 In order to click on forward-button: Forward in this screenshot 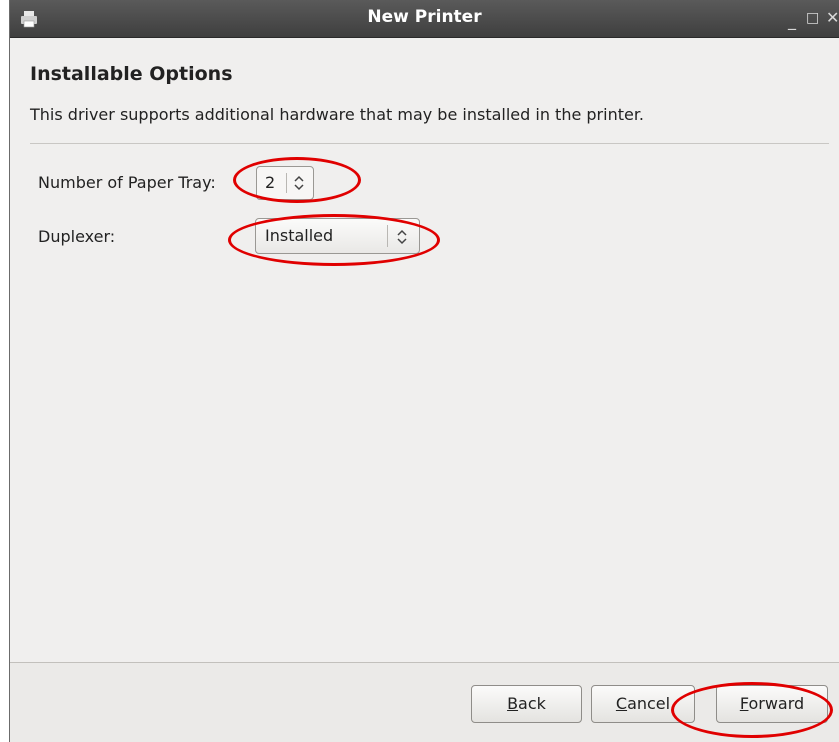, I will do `click(772, 704)`.